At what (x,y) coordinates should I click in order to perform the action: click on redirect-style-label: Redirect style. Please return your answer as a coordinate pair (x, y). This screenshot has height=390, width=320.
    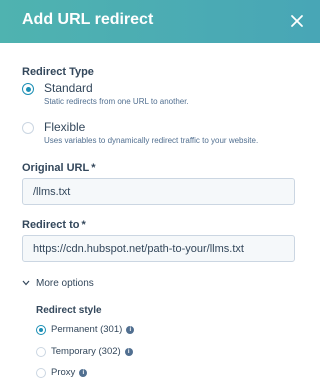
    Looking at the image, I should click on (69, 310).